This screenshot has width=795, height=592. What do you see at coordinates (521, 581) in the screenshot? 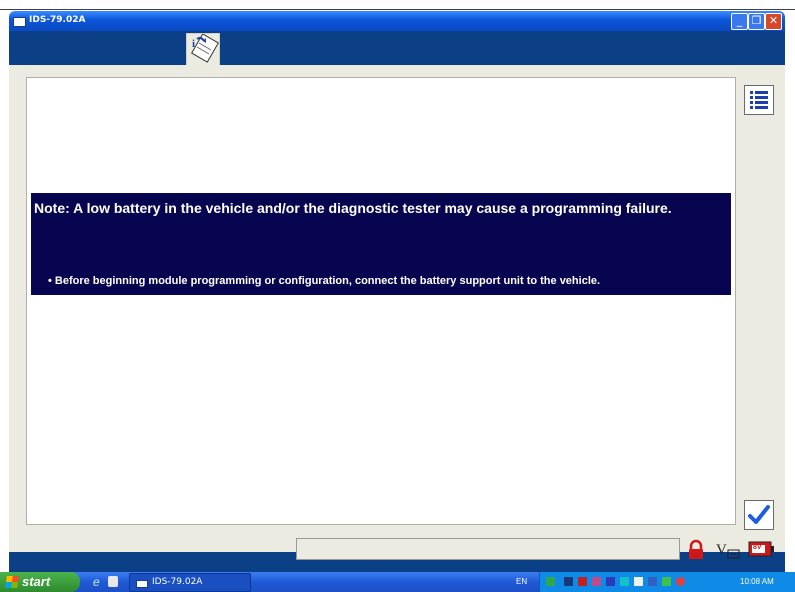
I see `language-indicator: EN` at bounding box center [521, 581].